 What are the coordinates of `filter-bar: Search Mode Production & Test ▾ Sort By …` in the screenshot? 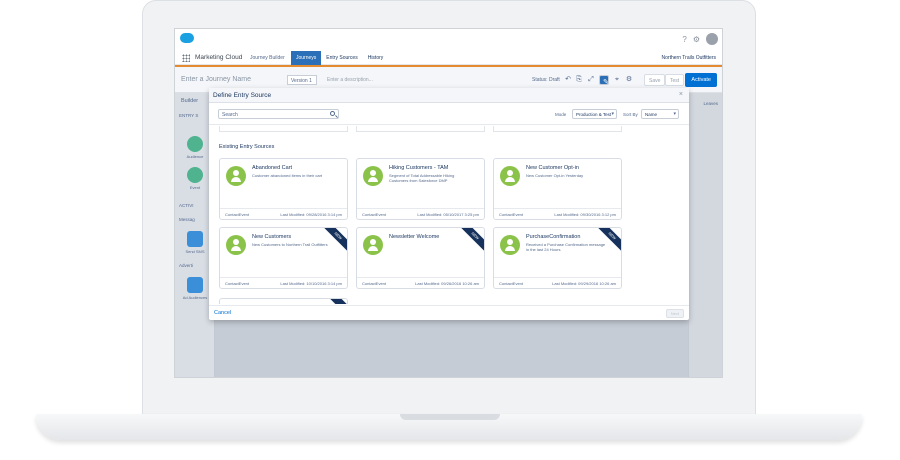 It's located at (449, 114).